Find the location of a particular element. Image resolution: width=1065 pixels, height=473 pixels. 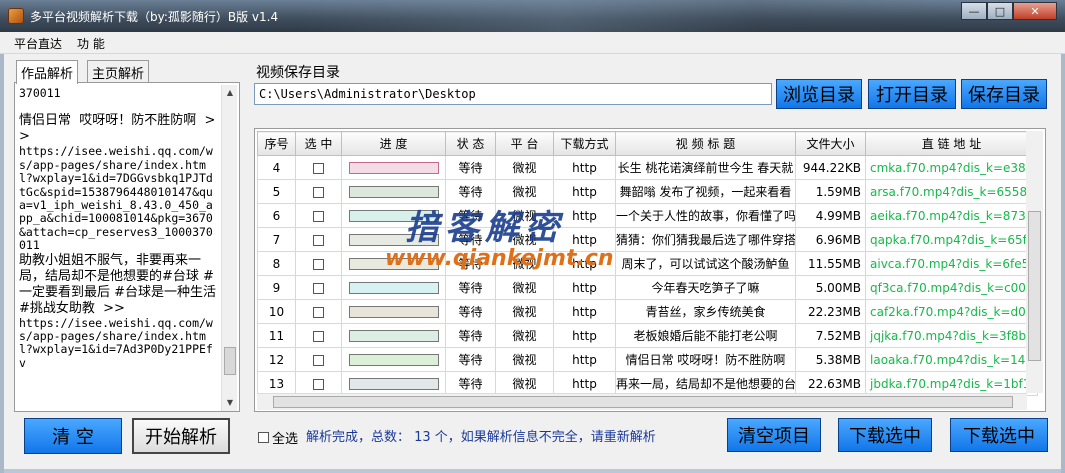

scroll-down-arrow-icon: ▼ is located at coordinates (230, 403).